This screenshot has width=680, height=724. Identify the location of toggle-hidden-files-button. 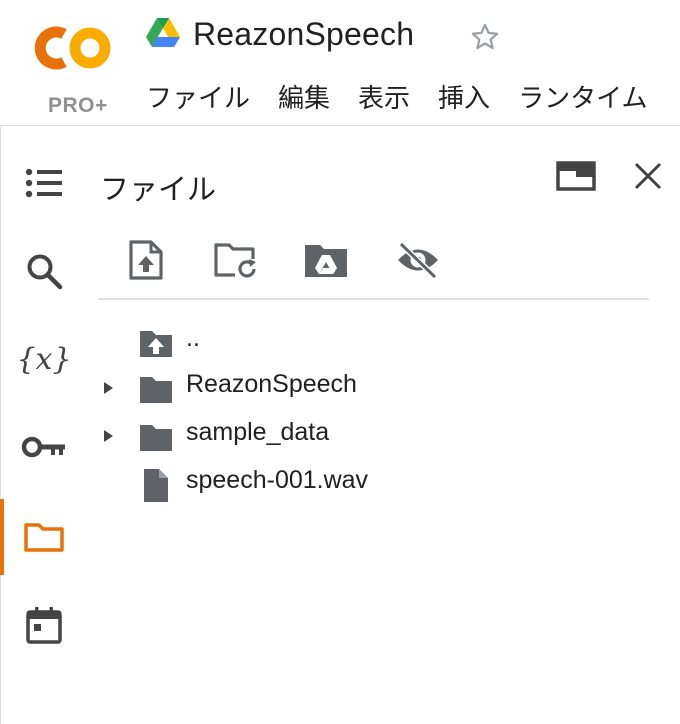
(418, 260).